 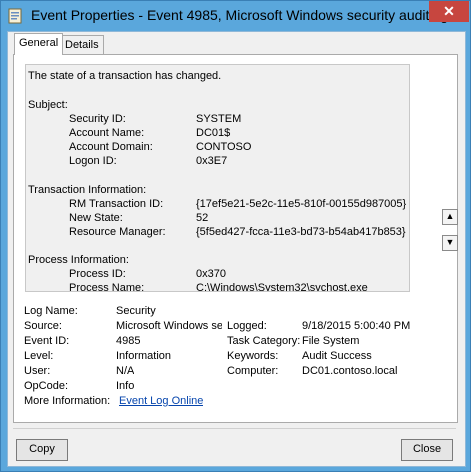 I want to click on logon-id-value: 0x3E7, so click(x=212, y=161).